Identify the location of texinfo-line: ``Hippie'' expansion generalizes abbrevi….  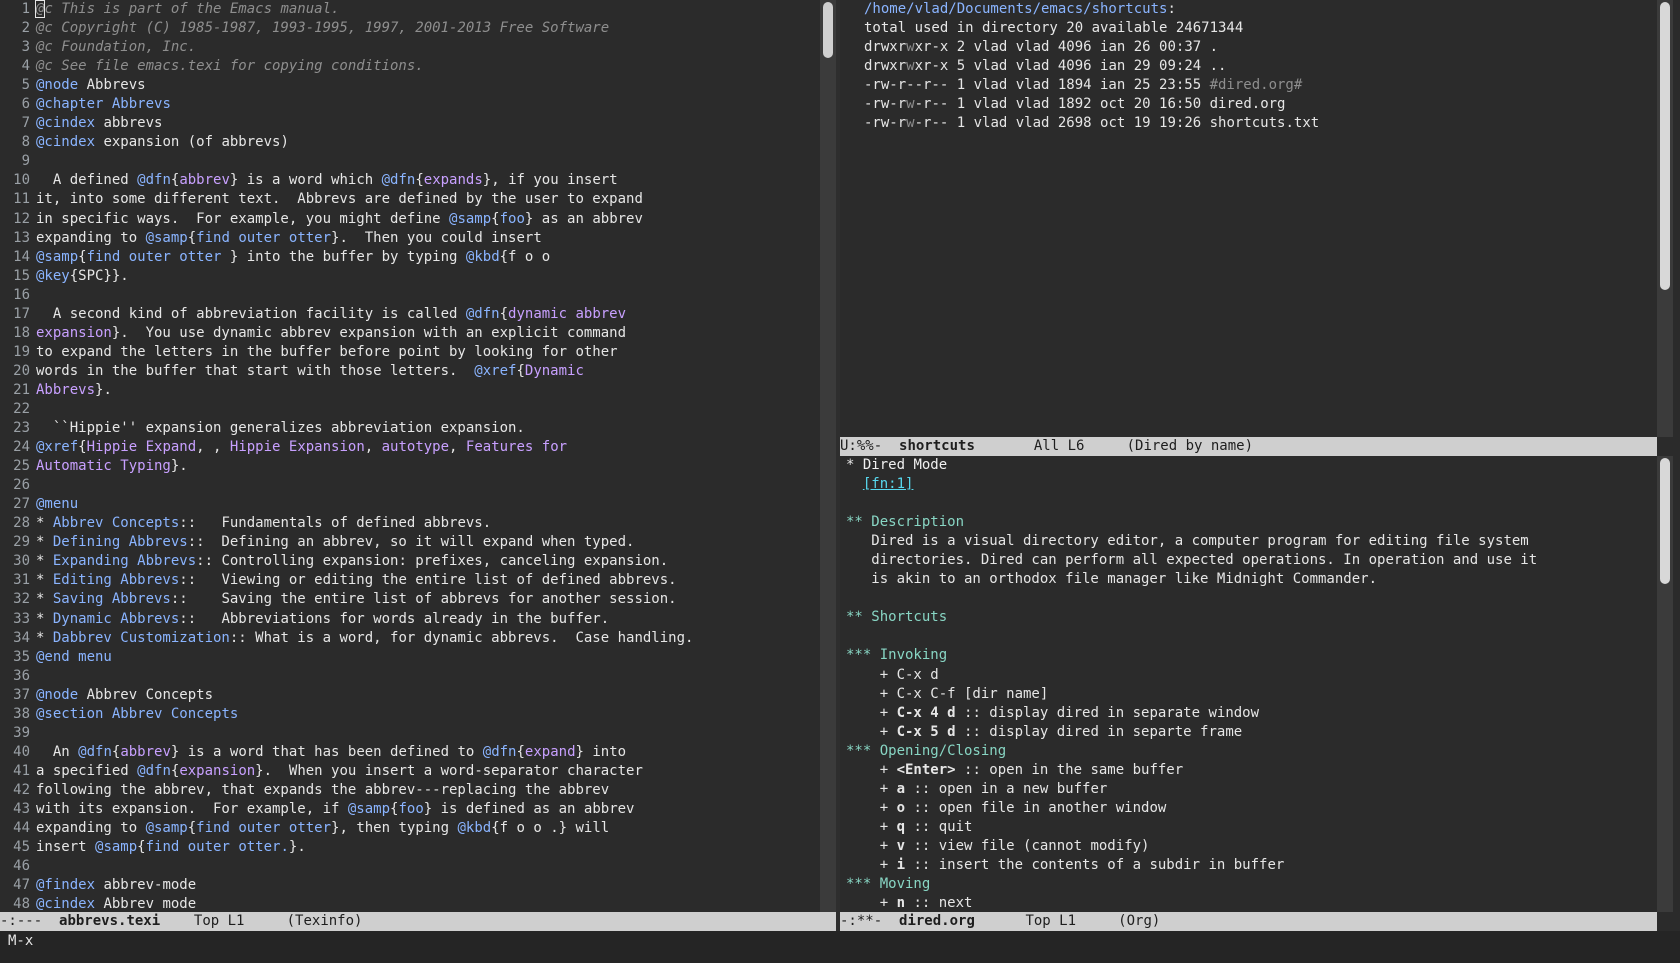
(364, 428).